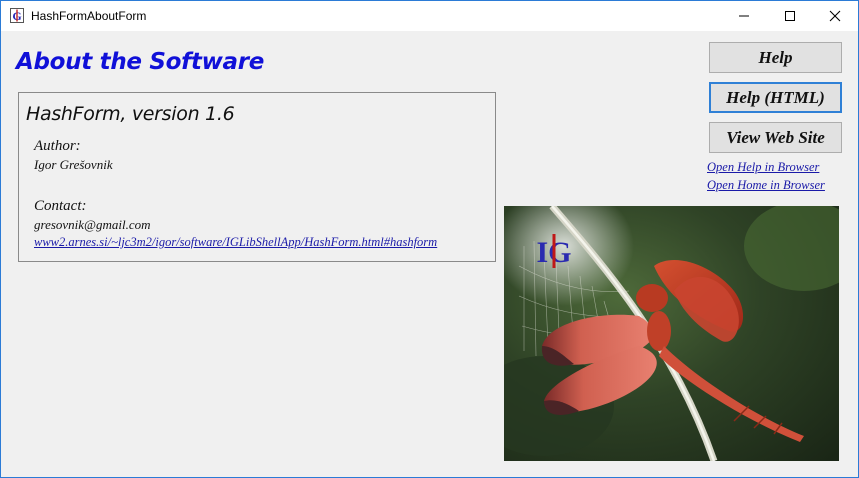 The height and width of the screenshot is (478, 859). I want to click on contact-label: Contact:, so click(60, 206).